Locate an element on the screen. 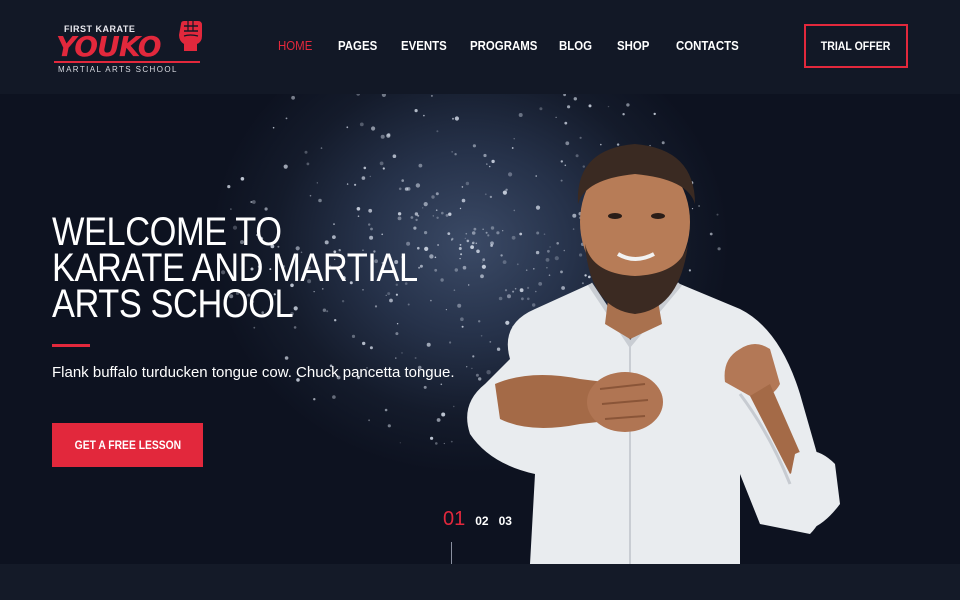 The height and width of the screenshot is (600, 960). free-lesson-button: GET A FREE LESSON is located at coordinates (127, 445).